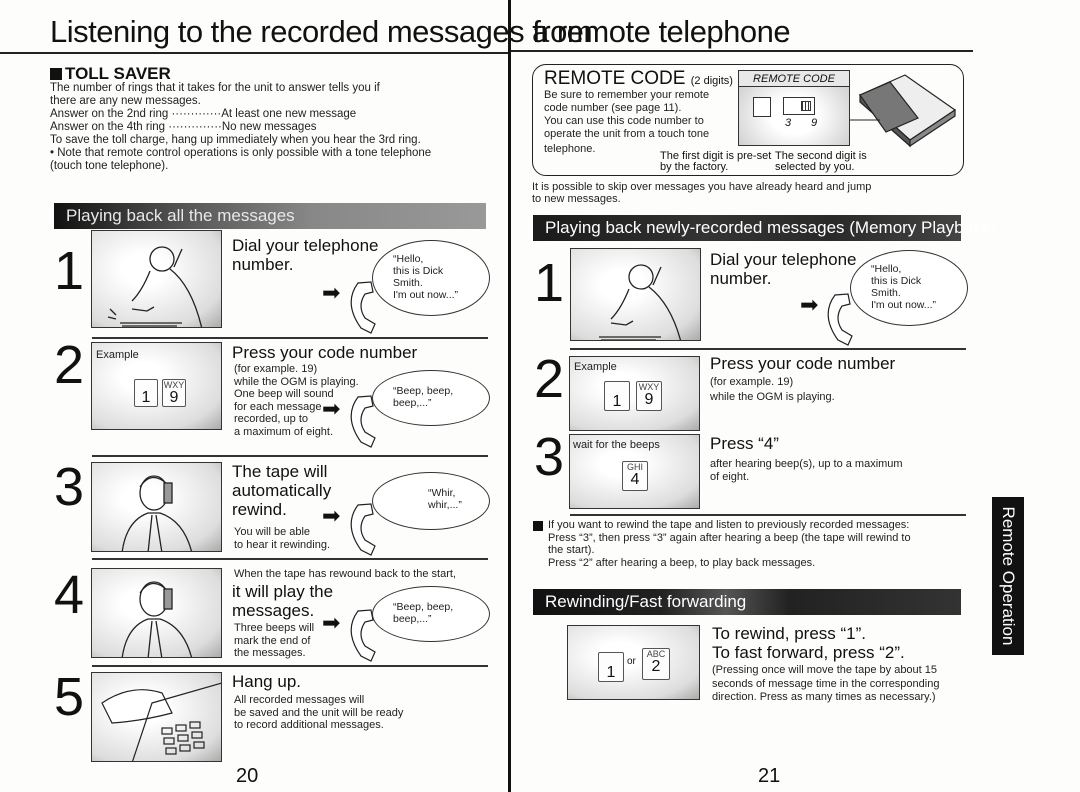  I want to click on toll-saver-heading: TOLL SAVER, so click(110, 74).